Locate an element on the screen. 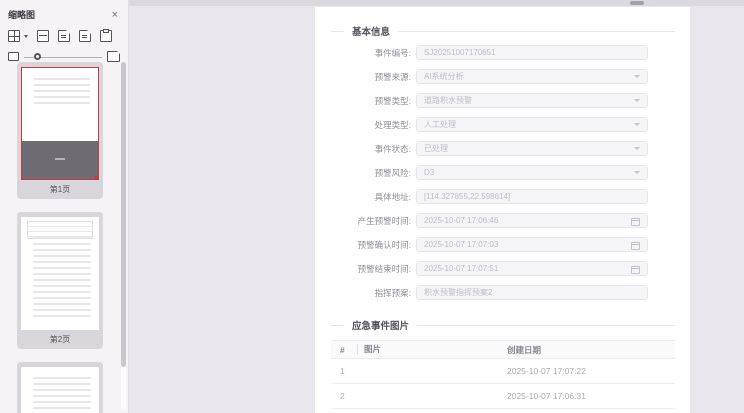  field-value: 2025-10-07 17:07:51 is located at coordinates (461, 268).